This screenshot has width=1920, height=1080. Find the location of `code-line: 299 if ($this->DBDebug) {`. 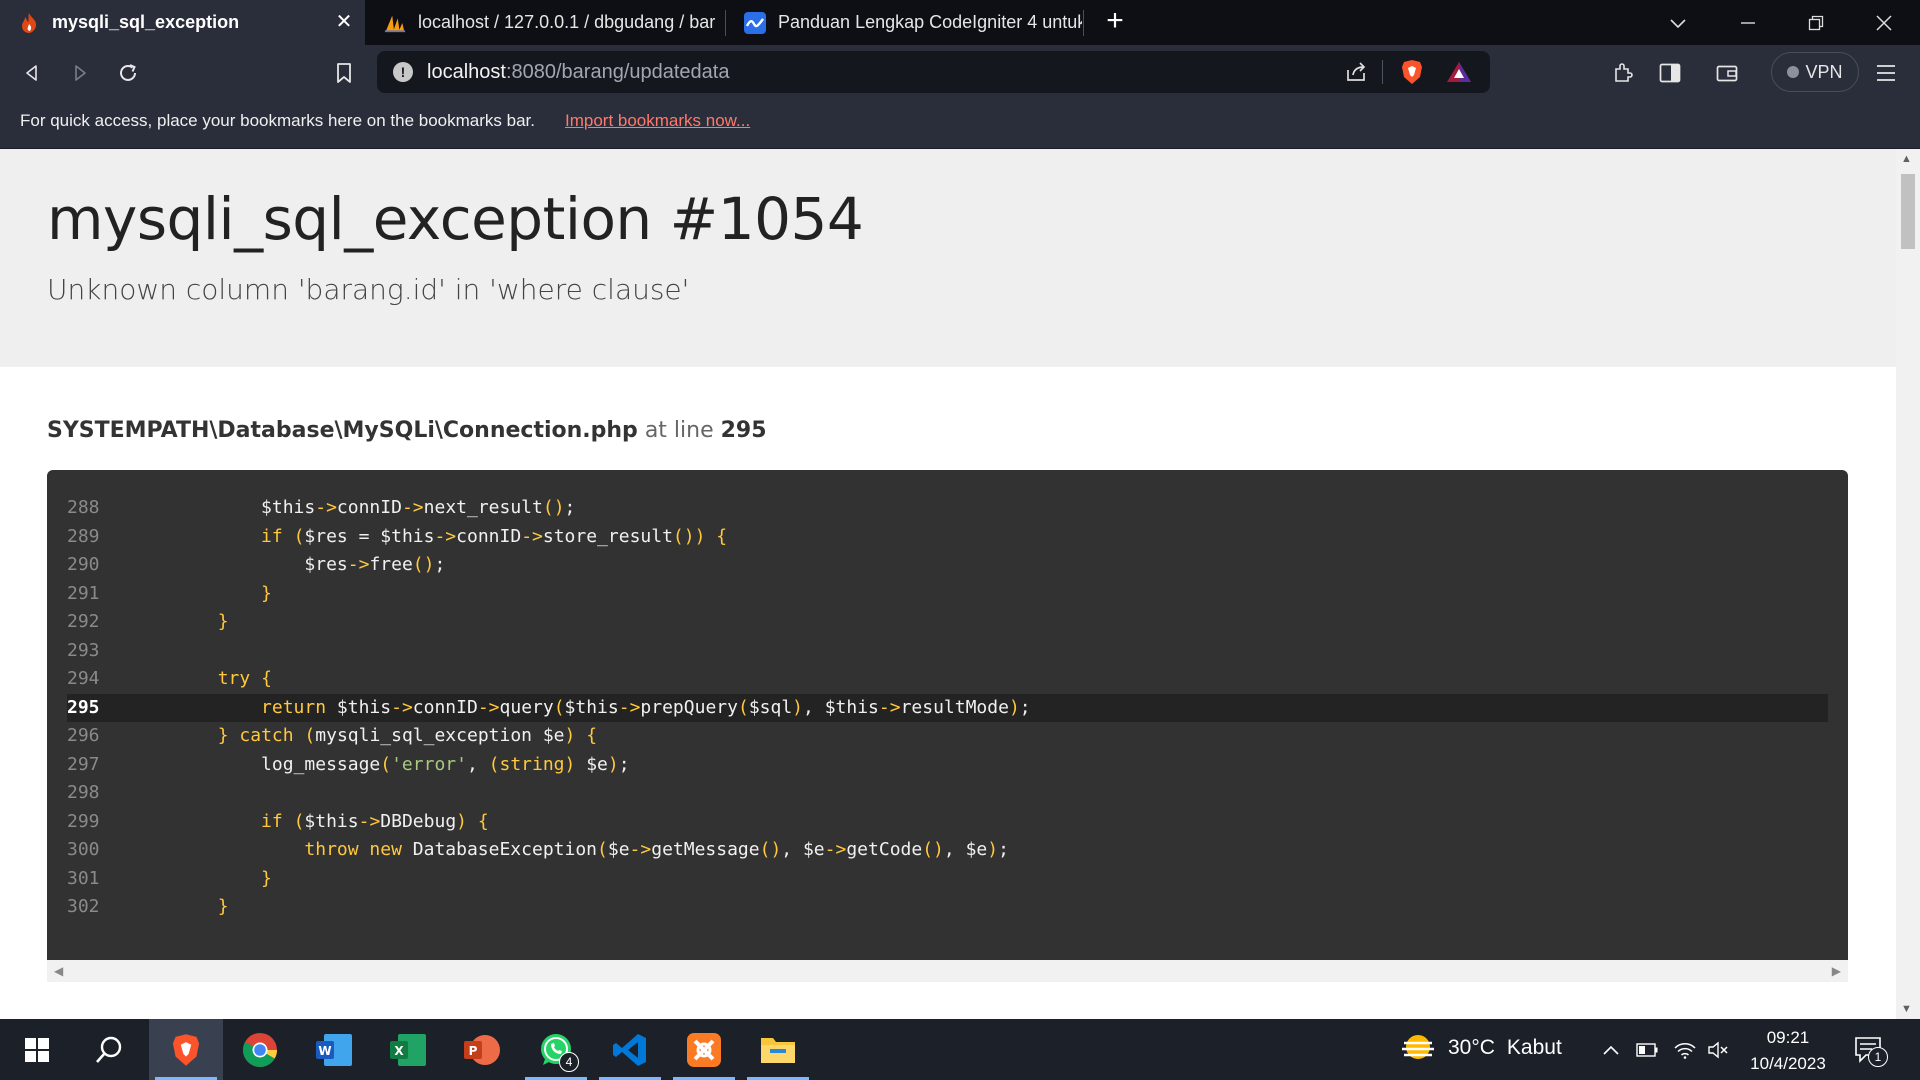

code-line: 299 if ($this->DBDebug) { is located at coordinates (947, 822).